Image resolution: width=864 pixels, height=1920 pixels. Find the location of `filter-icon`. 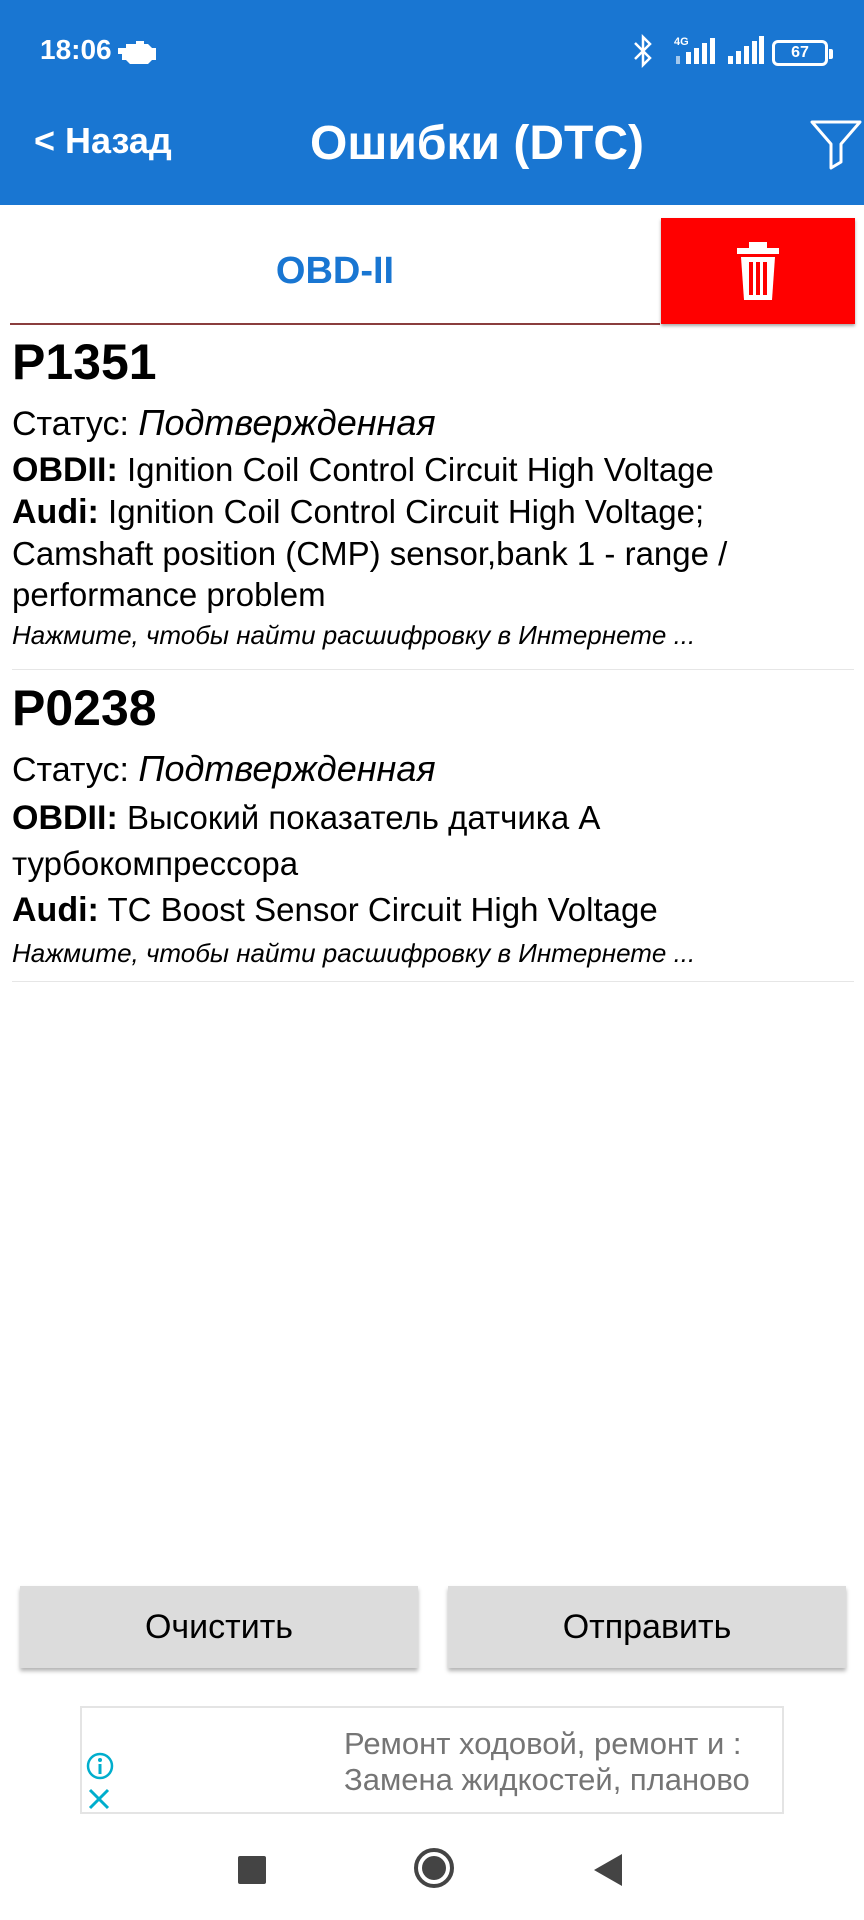

filter-icon is located at coordinates (836, 143).